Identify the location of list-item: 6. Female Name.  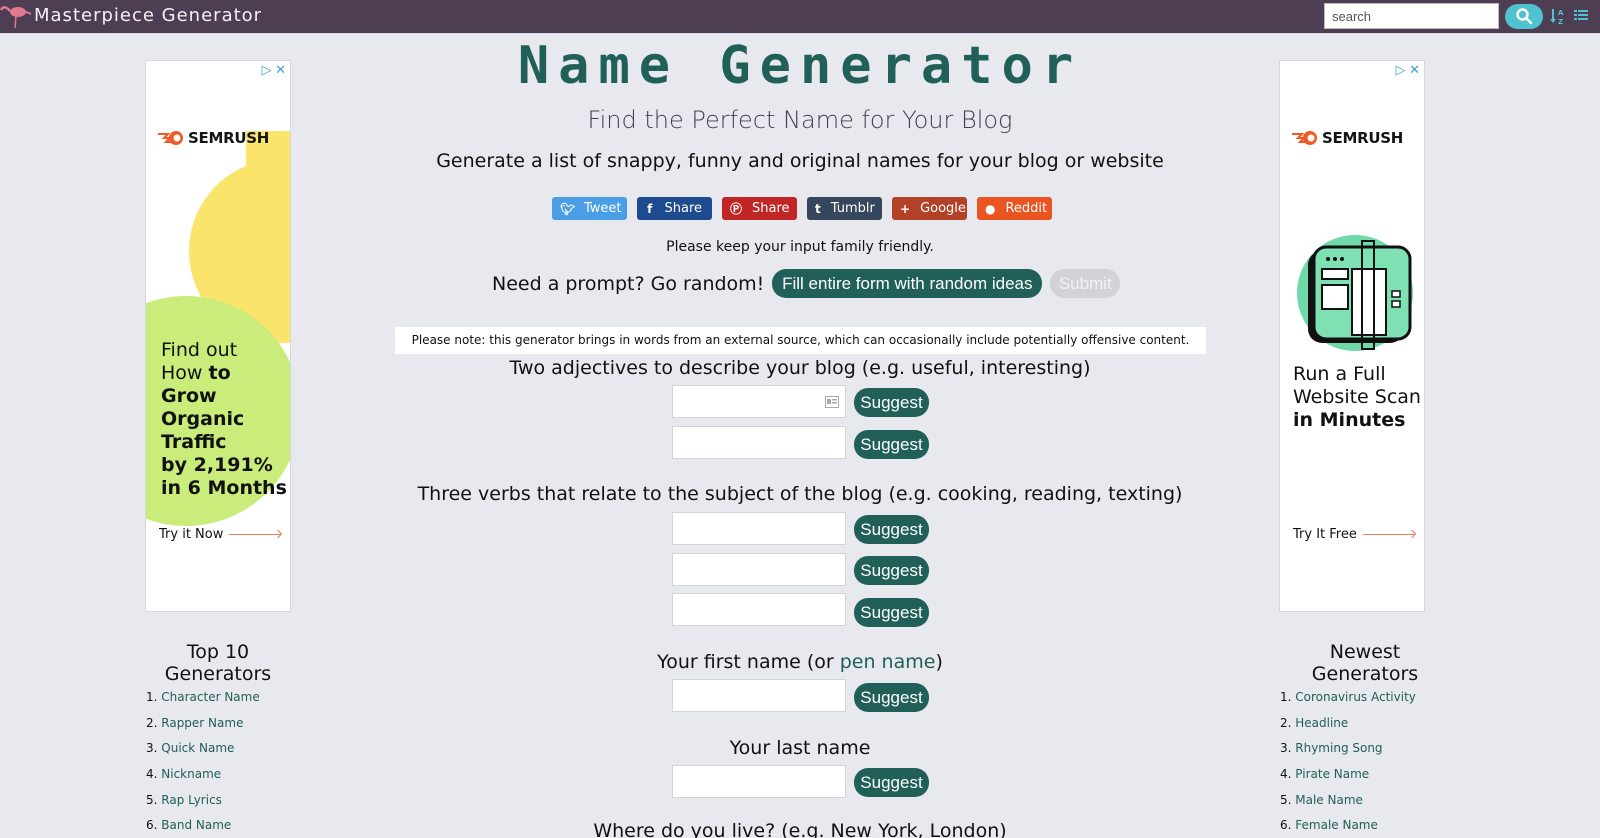
(1329, 825).